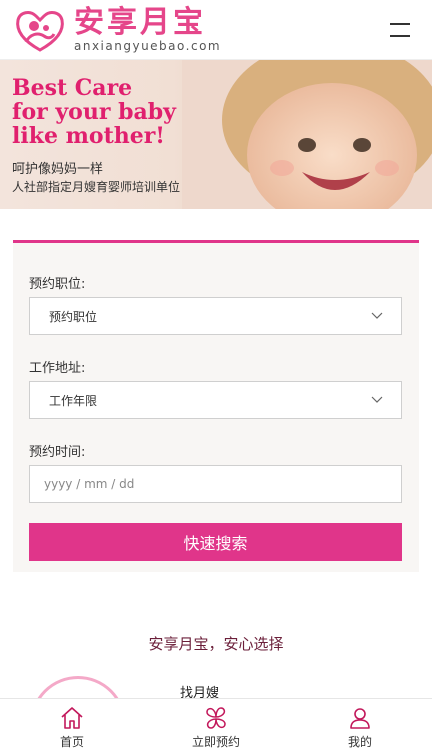  I want to click on banner-title-line-1: Best Care, so click(72, 88).